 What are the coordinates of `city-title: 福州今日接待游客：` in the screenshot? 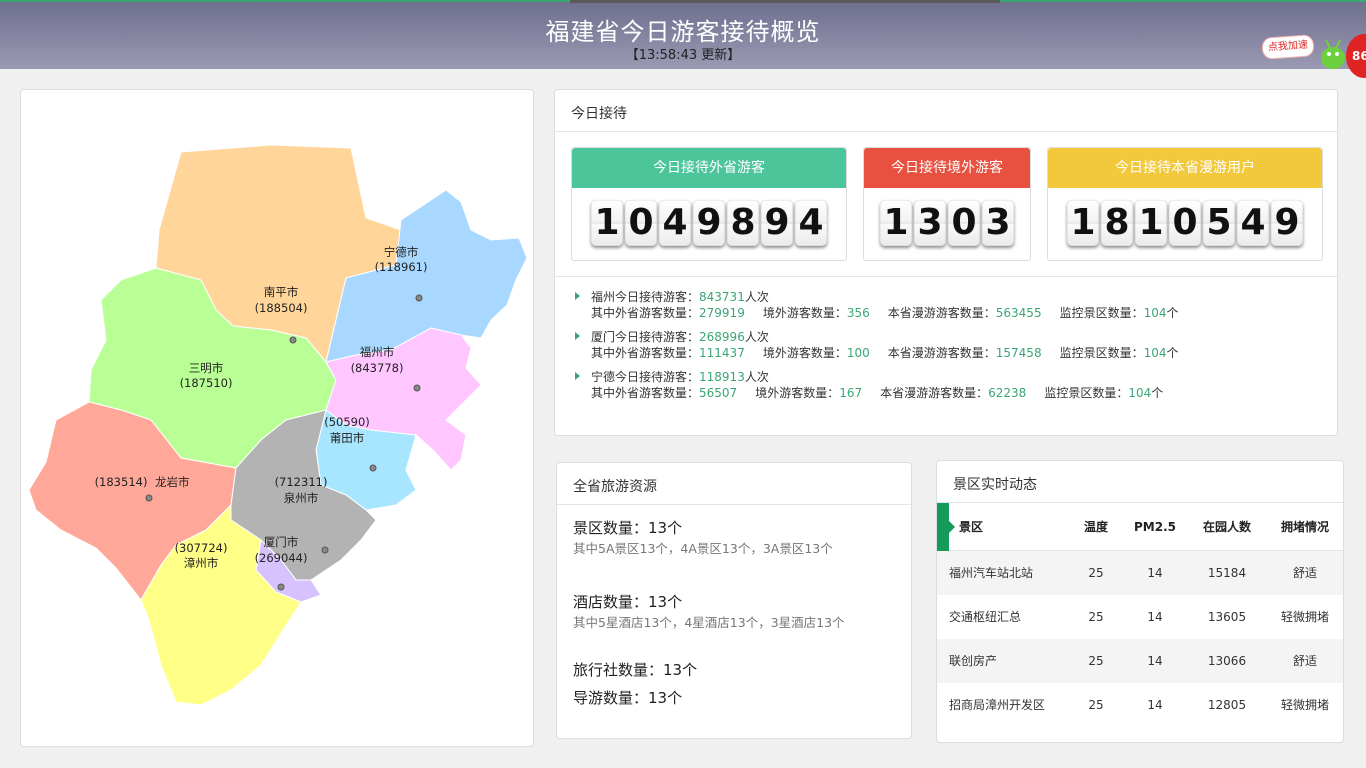 It's located at (645, 297).